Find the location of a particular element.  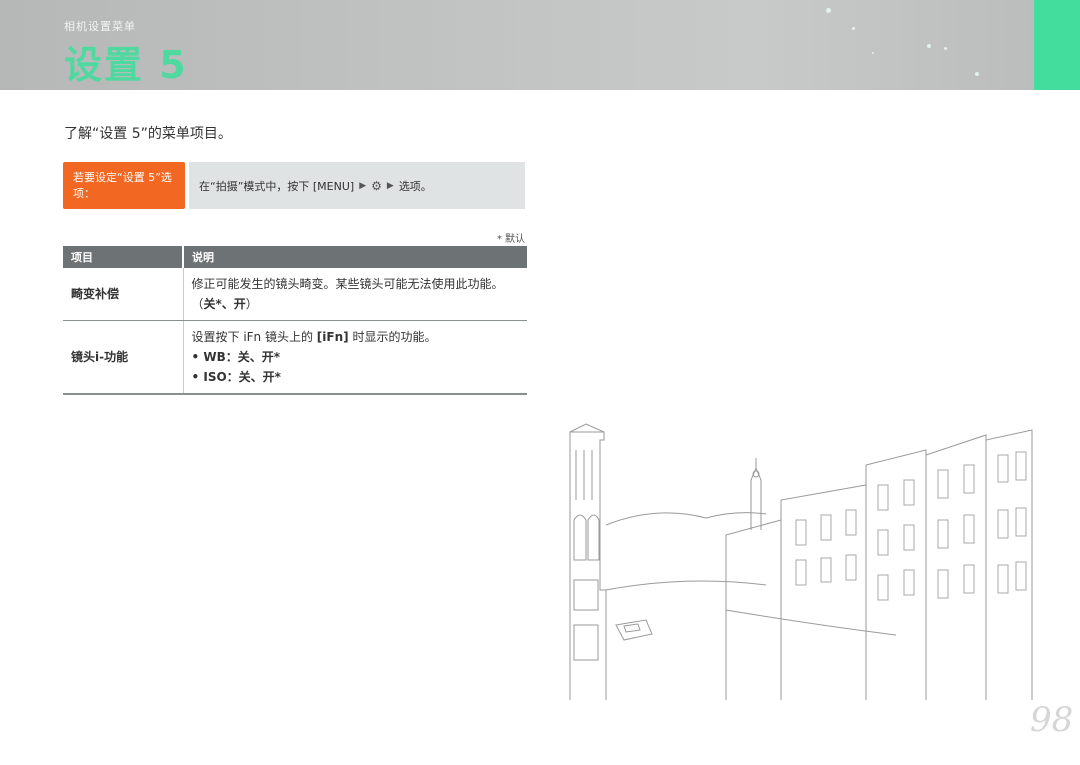

chapter-tab is located at coordinates (1057, 45).